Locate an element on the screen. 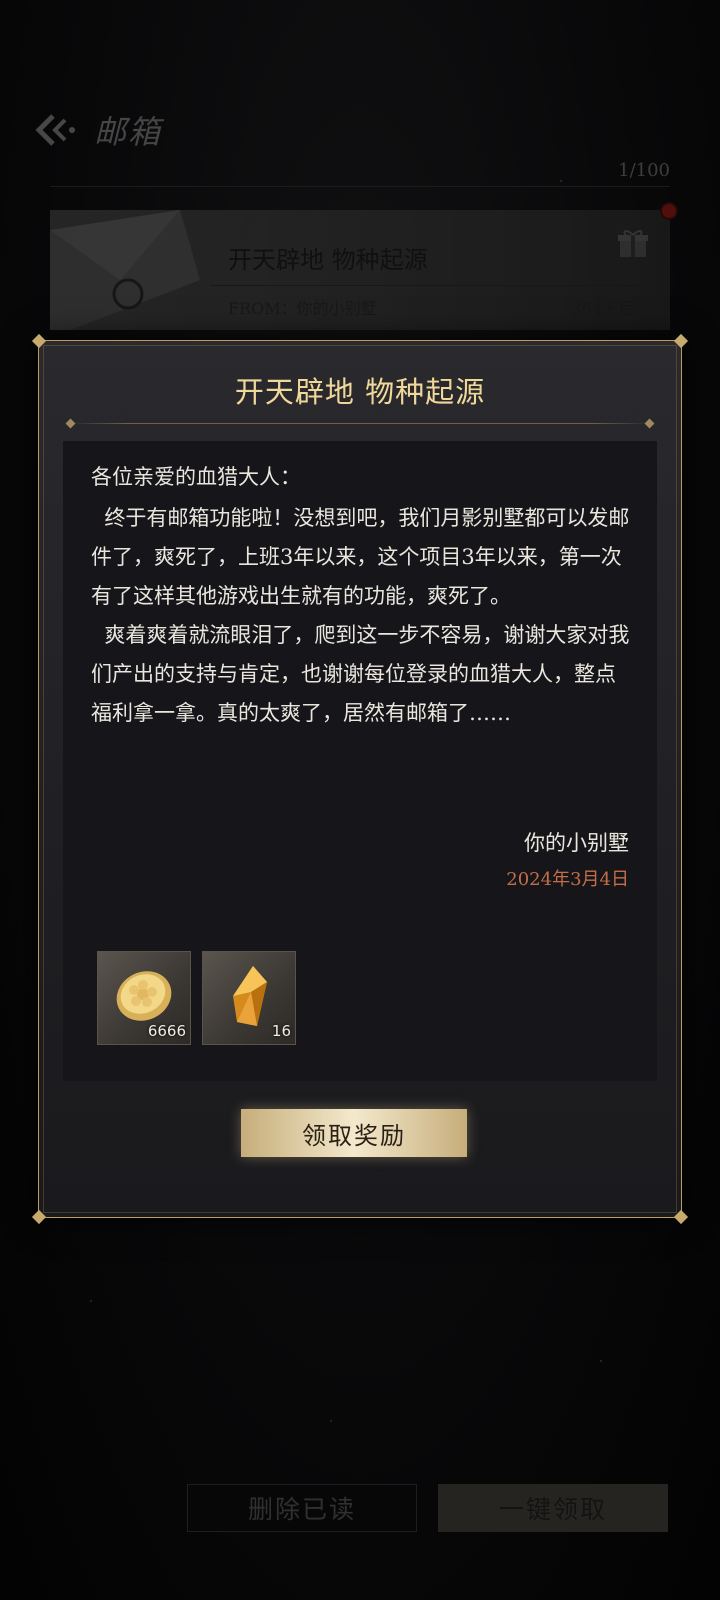  claim-reward-button: 领取奖励 is located at coordinates (354, 1133).